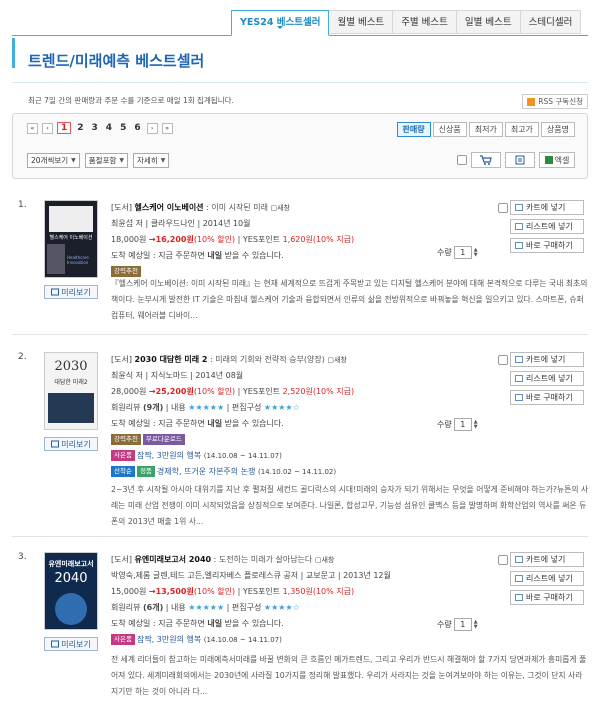 The height and width of the screenshot is (720, 600). I want to click on next-page-button: ›, so click(152, 128).